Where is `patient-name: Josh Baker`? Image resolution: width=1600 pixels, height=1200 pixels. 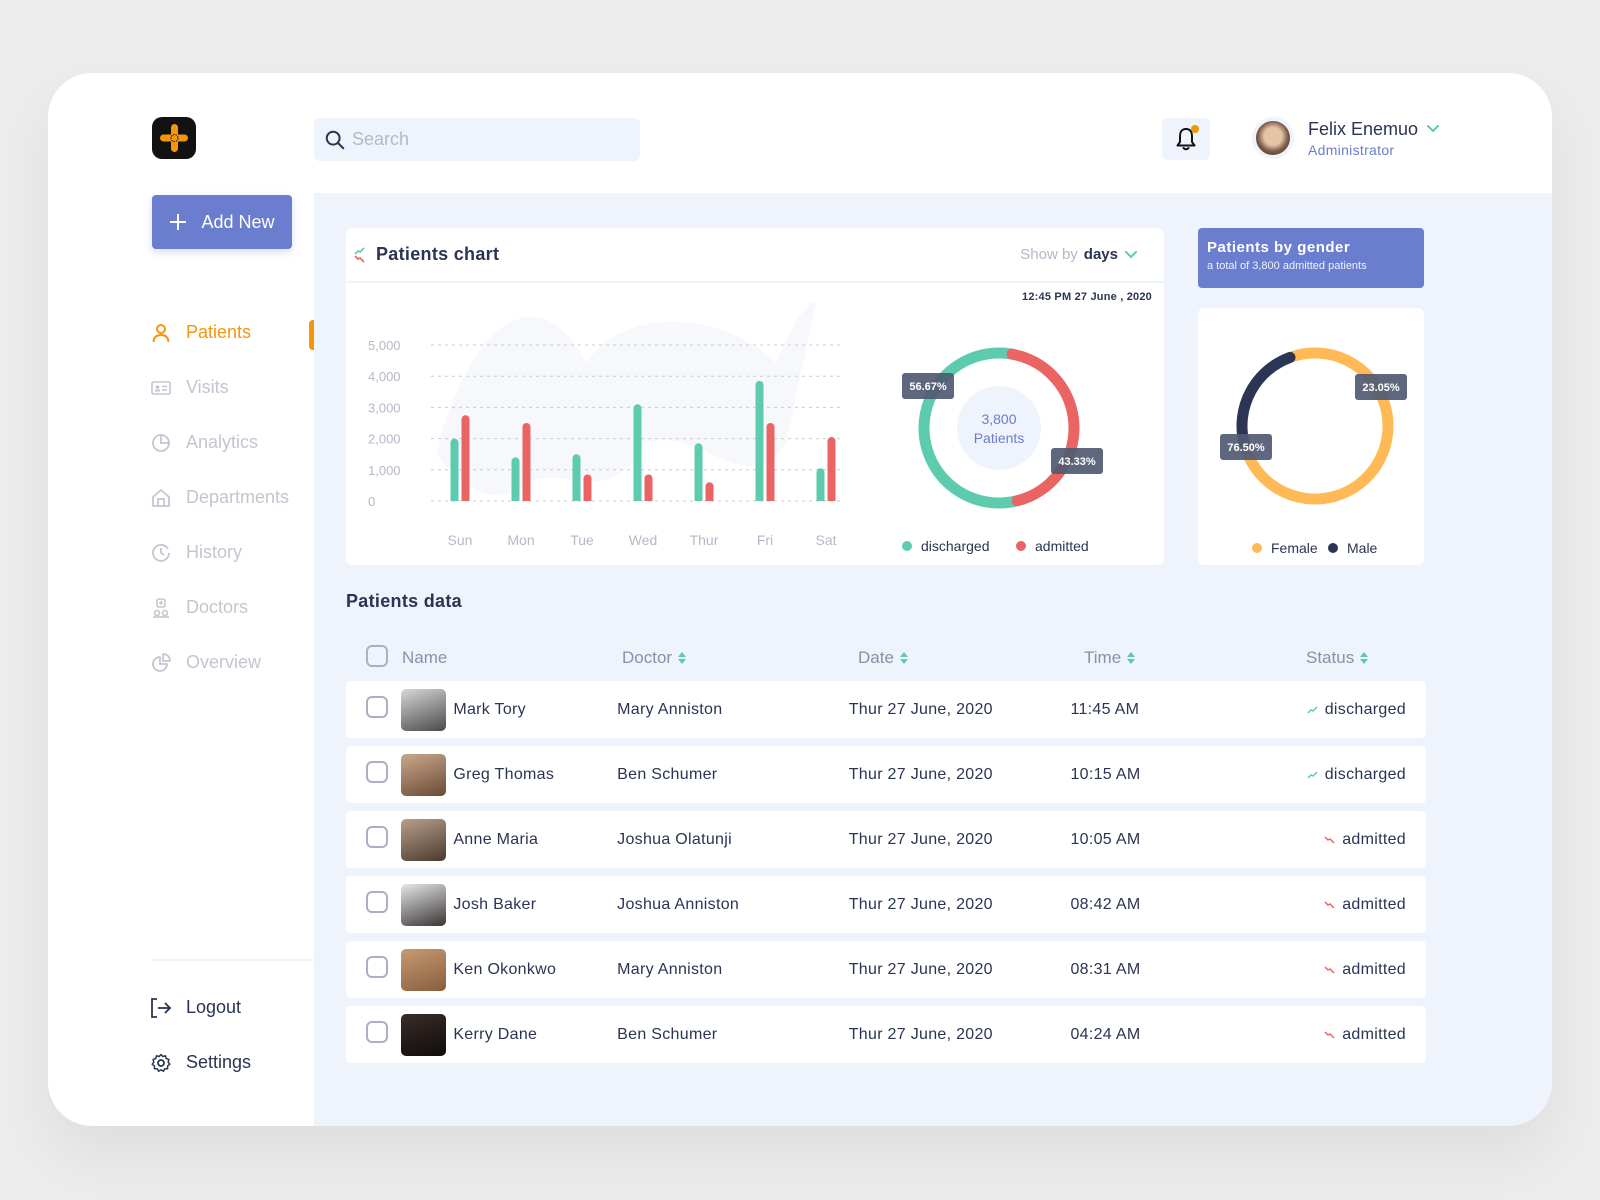 patient-name: Josh Baker is located at coordinates (495, 904).